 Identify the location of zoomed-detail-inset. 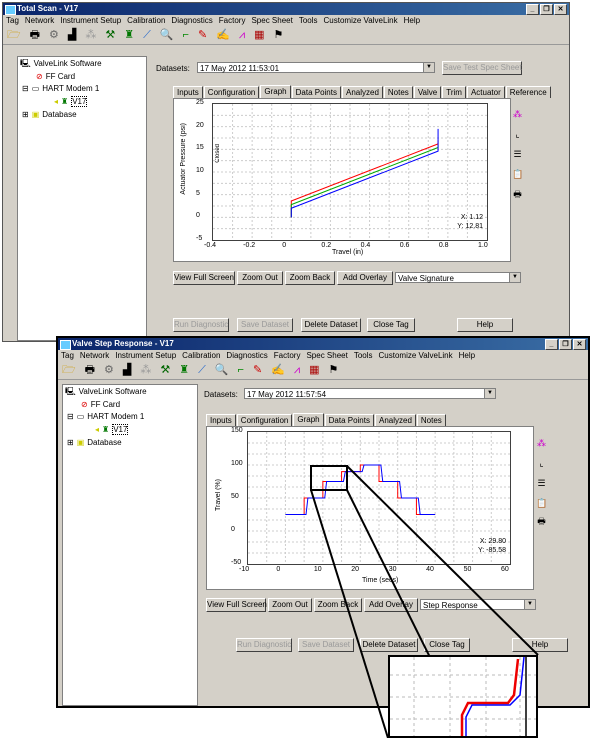
(463, 696).